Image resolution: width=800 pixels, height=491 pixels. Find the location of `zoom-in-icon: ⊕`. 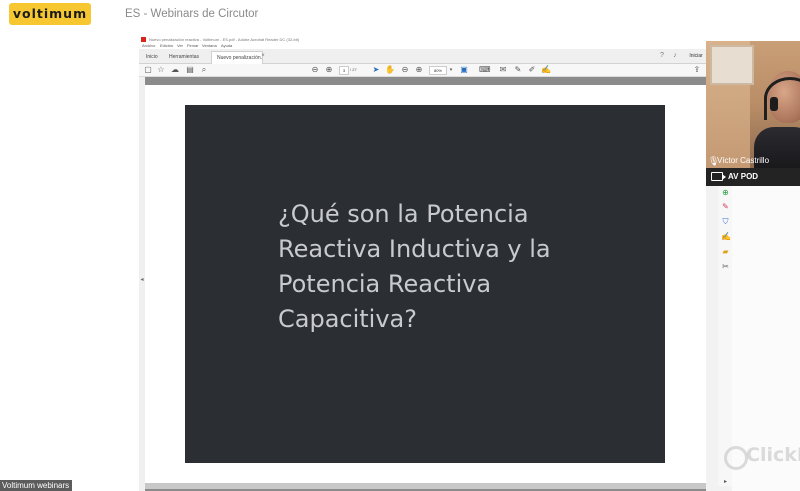

zoom-in-icon: ⊕ is located at coordinates (419, 70).